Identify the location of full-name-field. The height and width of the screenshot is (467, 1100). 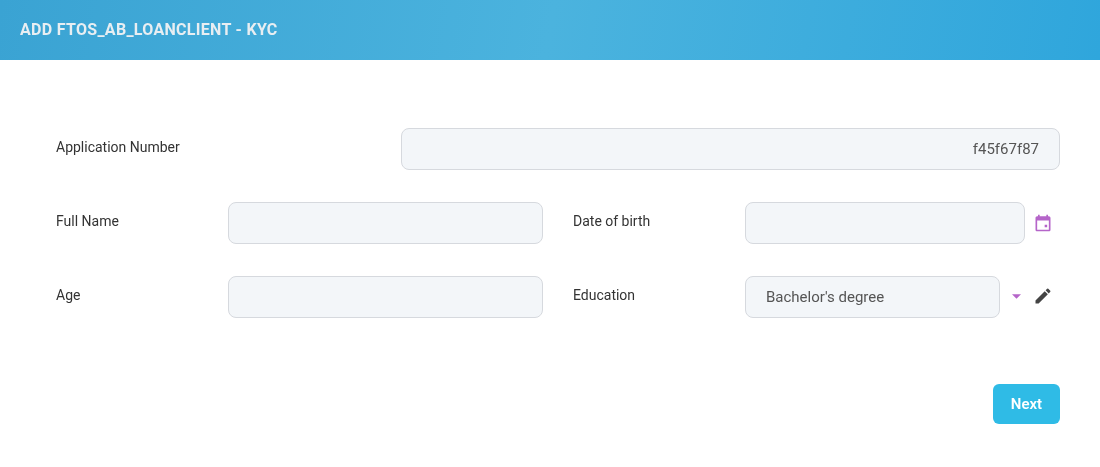
(385, 223).